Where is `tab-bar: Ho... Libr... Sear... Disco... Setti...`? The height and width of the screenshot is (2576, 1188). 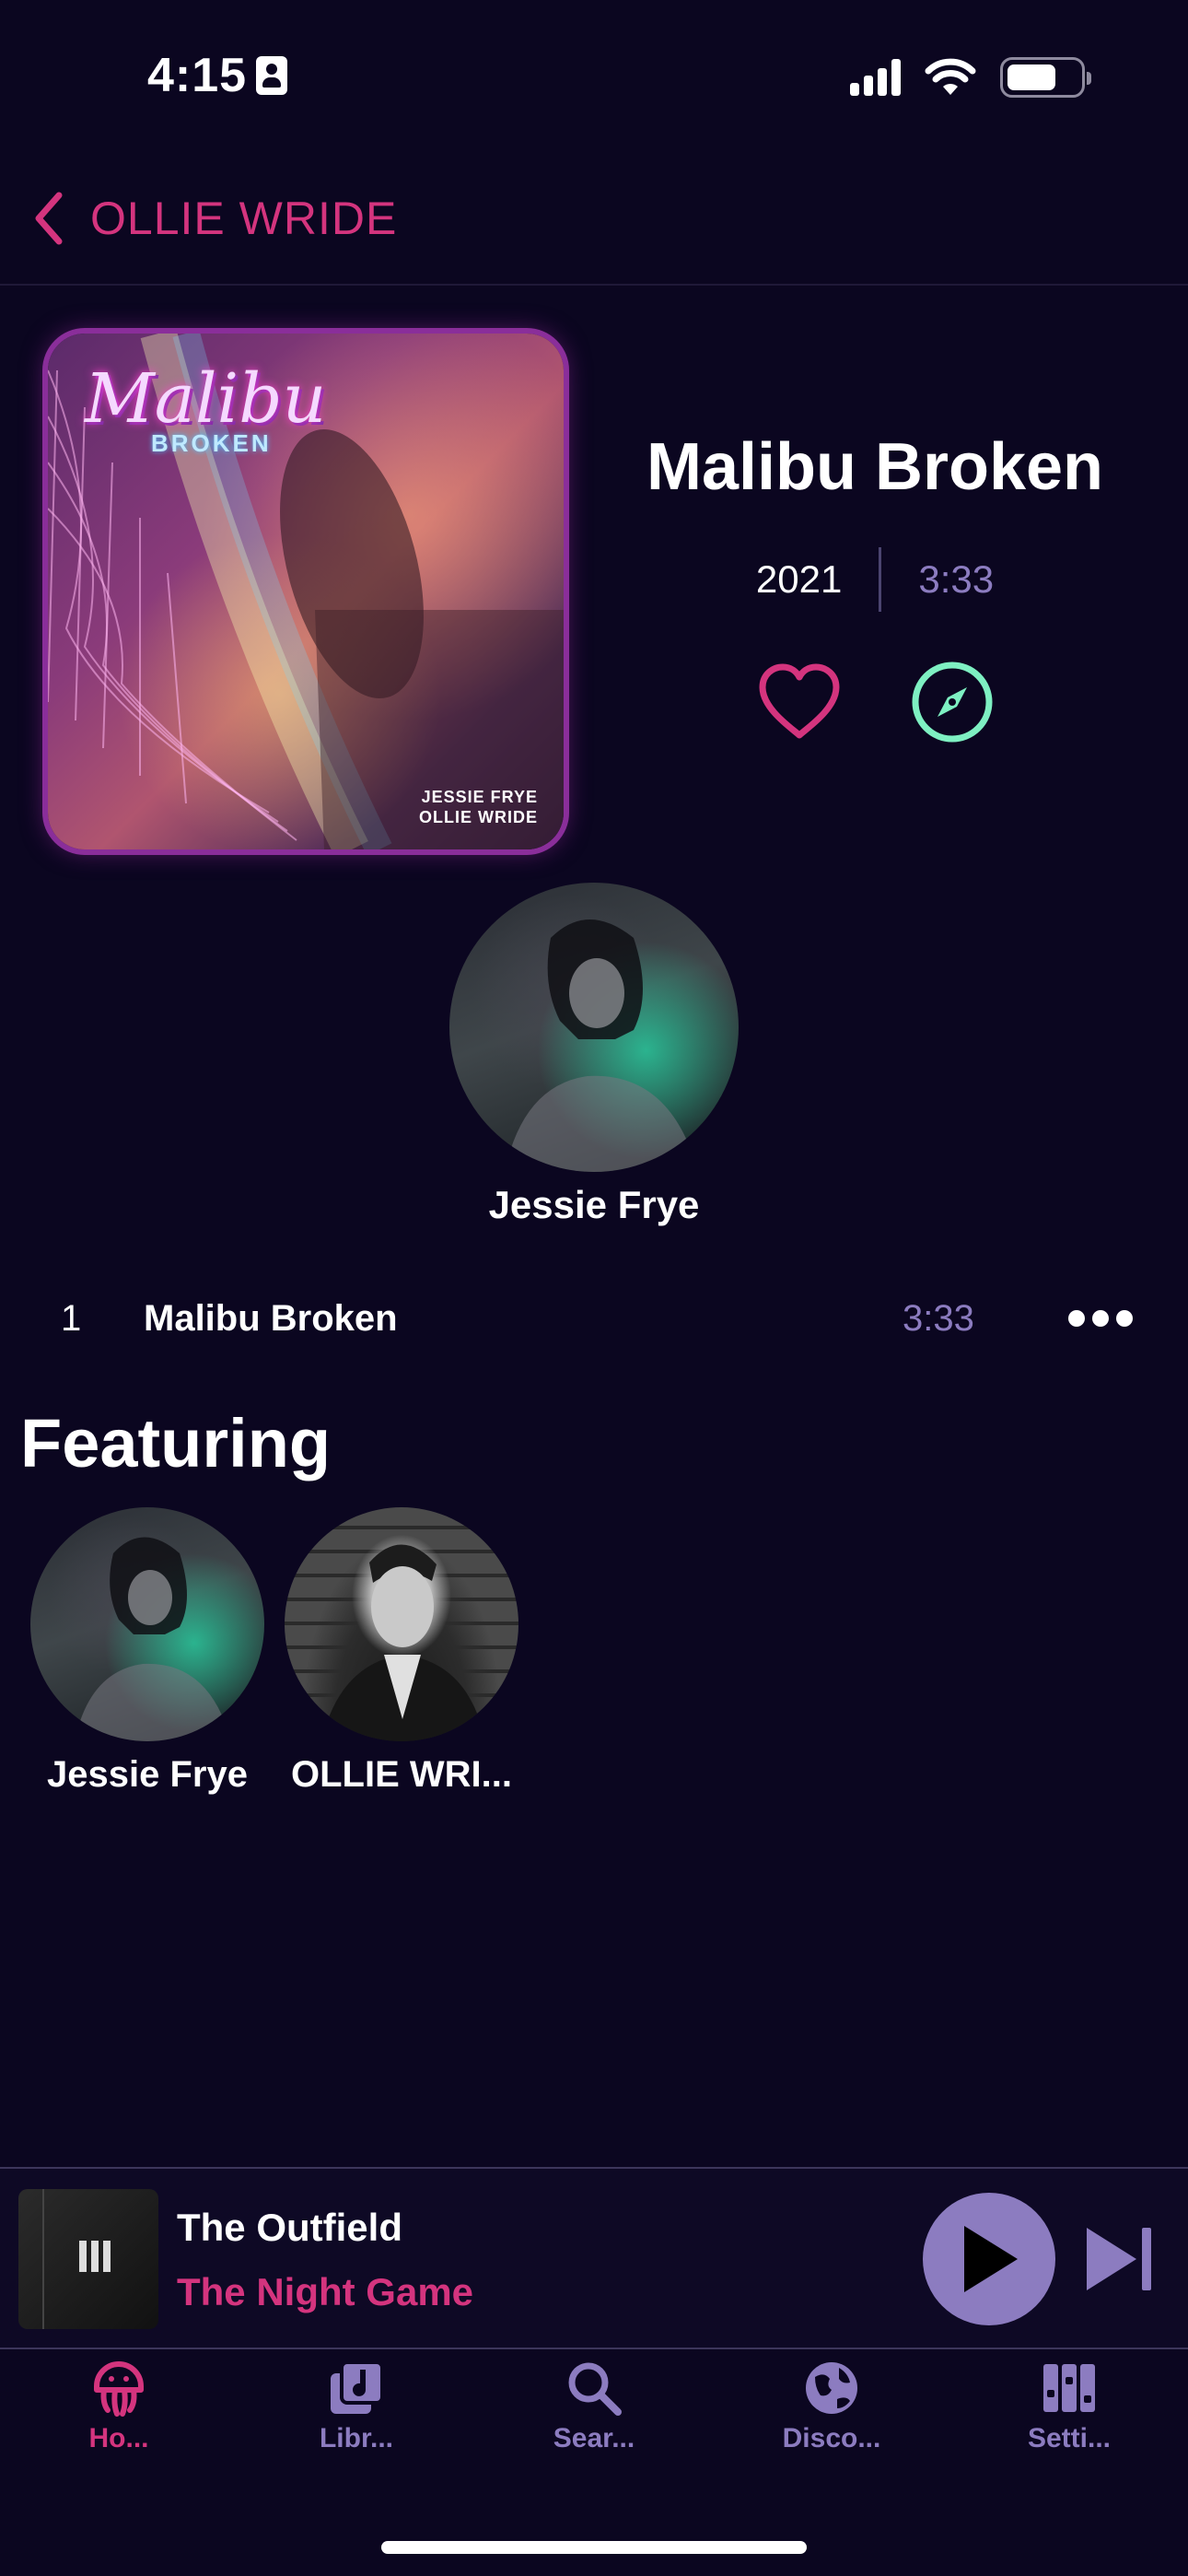 tab-bar: Ho... Libr... Sear... Disco... Setti... is located at coordinates (594, 2414).